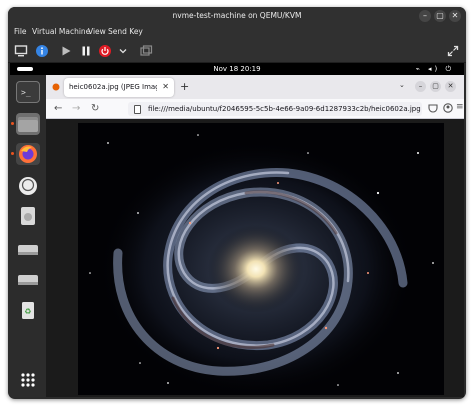  What do you see at coordinates (97, 31) in the screenshot?
I see `menu-view: View` at bounding box center [97, 31].